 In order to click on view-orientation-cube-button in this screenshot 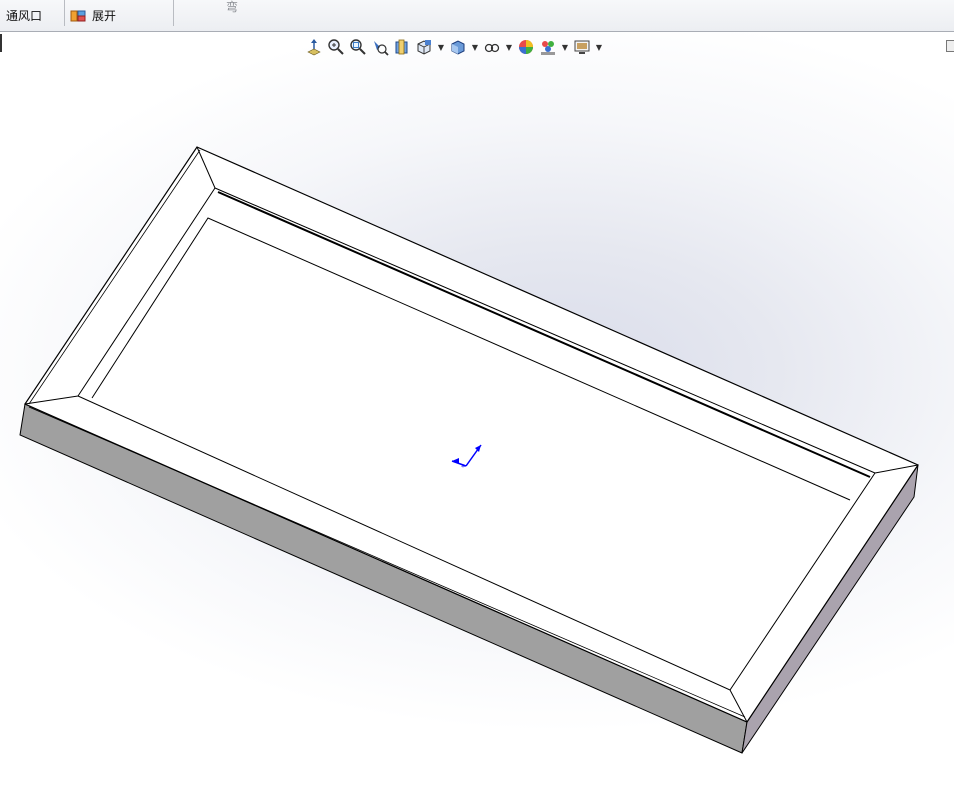, I will do `click(424, 47)`.